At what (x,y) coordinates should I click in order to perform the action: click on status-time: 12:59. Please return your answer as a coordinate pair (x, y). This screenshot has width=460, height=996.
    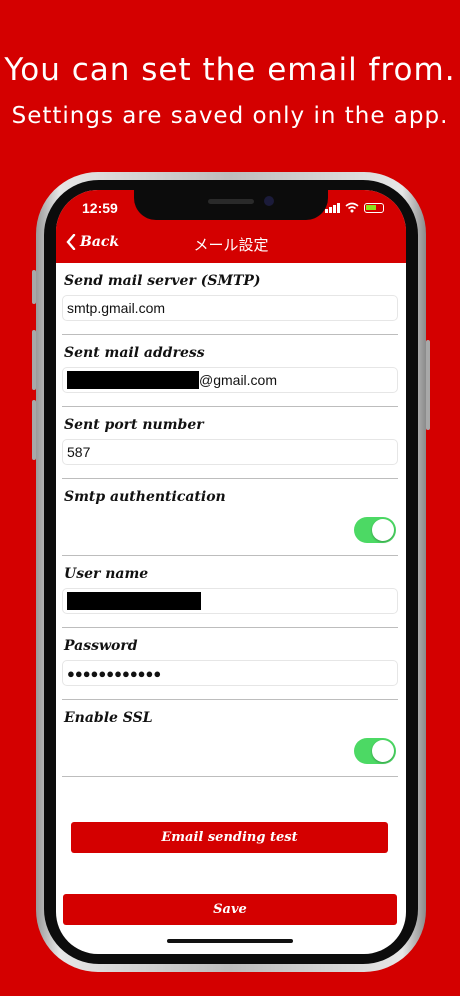
    Looking at the image, I should click on (100, 208).